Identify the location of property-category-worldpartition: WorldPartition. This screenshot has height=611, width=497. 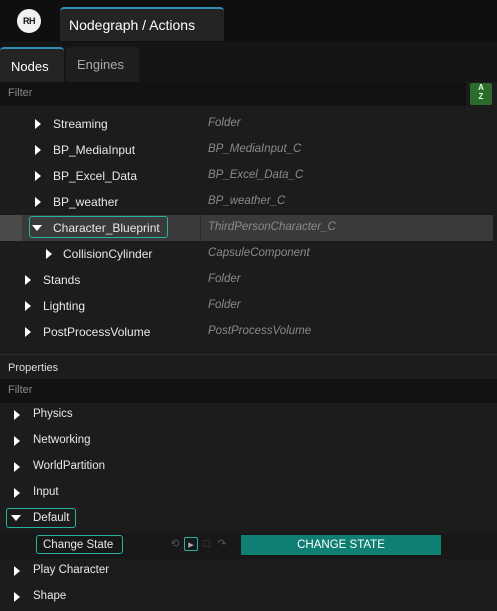
(248, 467).